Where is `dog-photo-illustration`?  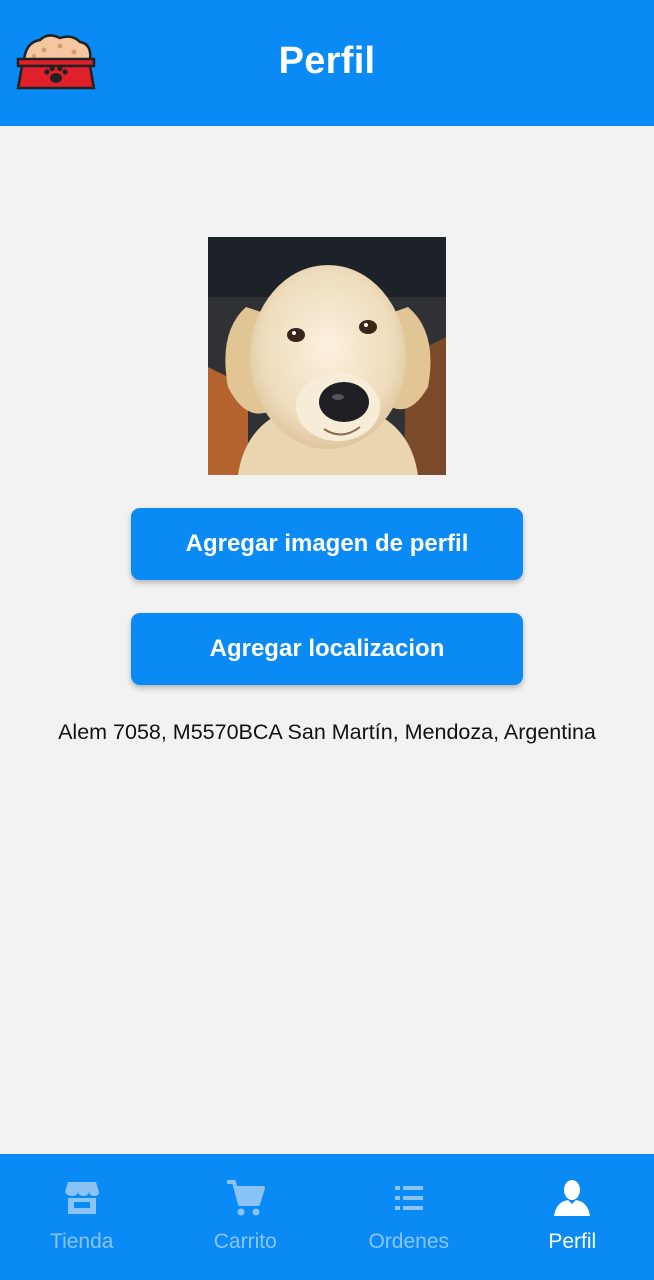 dog-photo-illustration is located at coordinates (327, 356).